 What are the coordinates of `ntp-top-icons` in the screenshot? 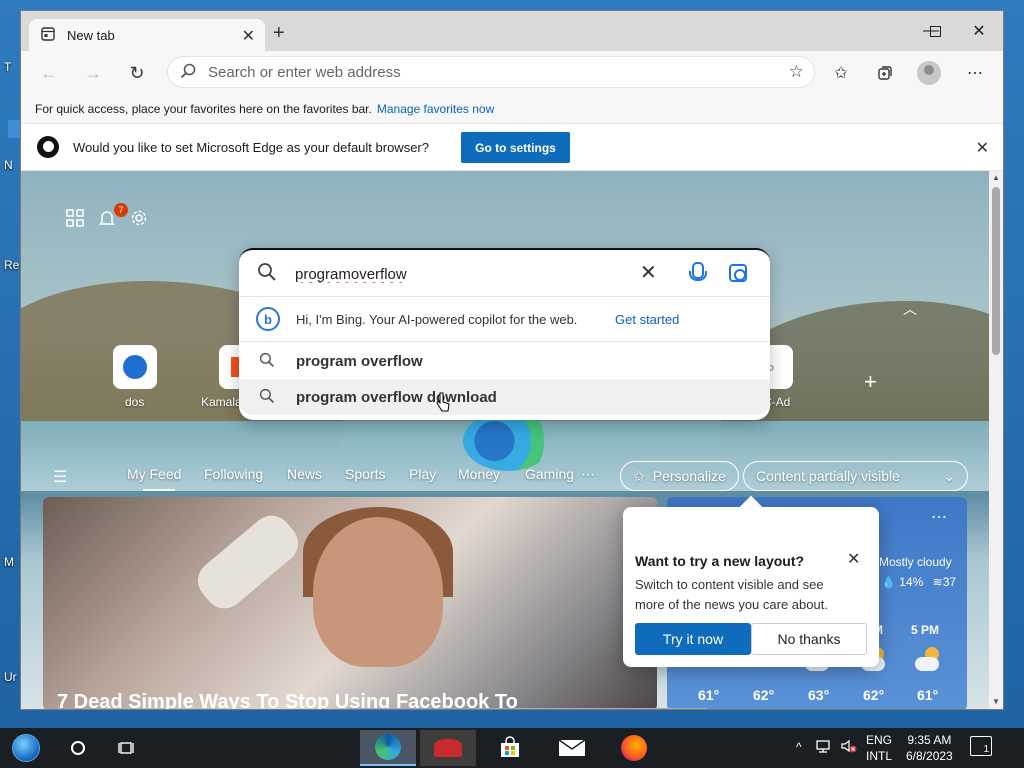 It's located at (107, 219).